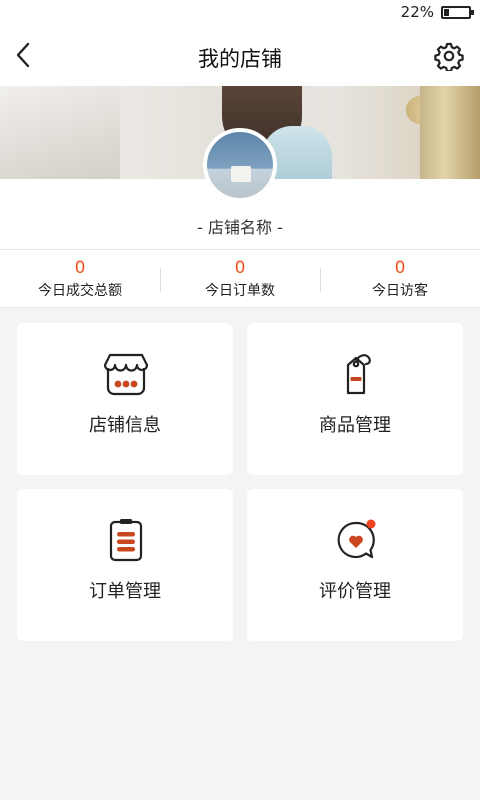 Image resolution: width=480 pixels, height=800 pixels. I want to click on stat-visitors: 0 今日访客, so click(400, 279).